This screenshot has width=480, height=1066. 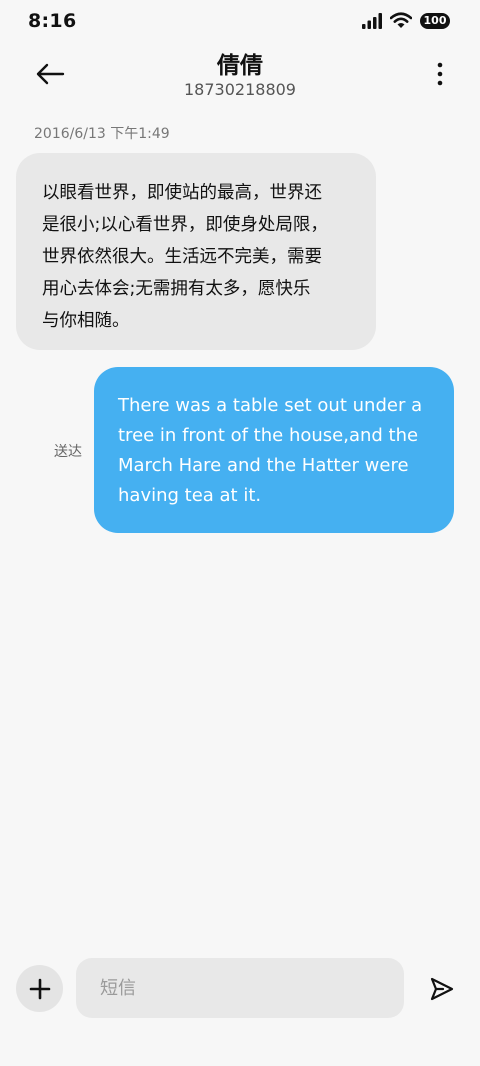 What do you see at coordinates (68, 452) in the screenshot?
I see `delivery-status: 送达` at bounding box center [68, 452].